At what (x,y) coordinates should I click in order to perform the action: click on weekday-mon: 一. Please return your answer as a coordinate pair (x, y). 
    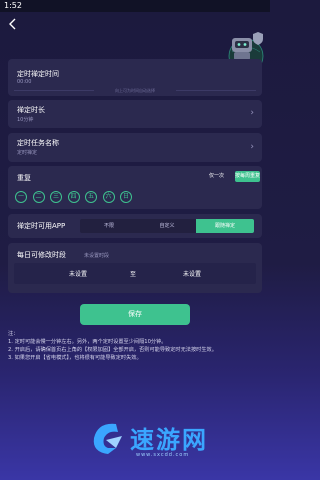
    Looking at the image, I should click on (21, 197).